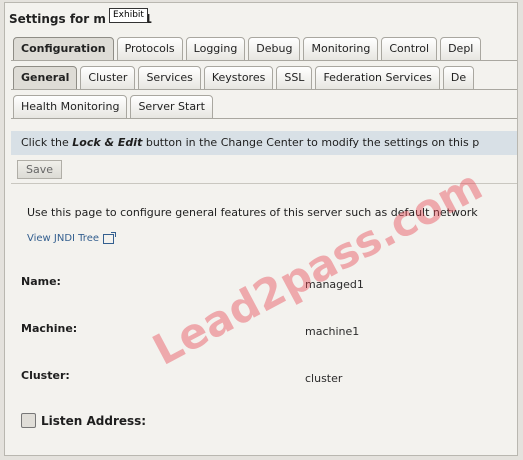  I want to click on tab-federation-services: Federation Services, so click(377, 78).